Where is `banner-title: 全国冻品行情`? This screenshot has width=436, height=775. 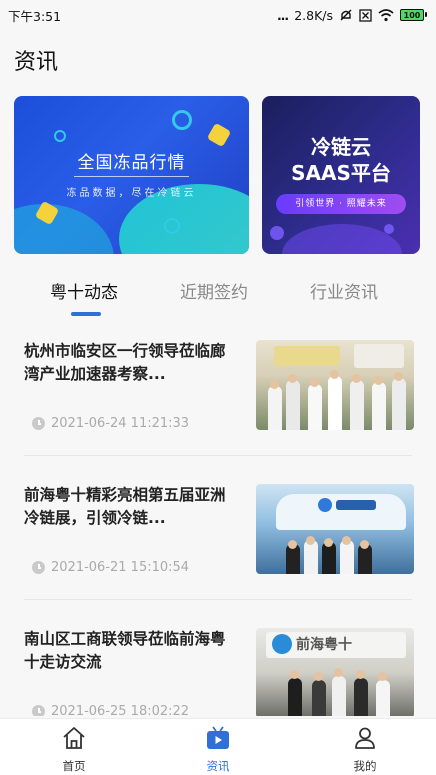
banner-title: 全国冻品行情 is located at coordinates (131, 163).